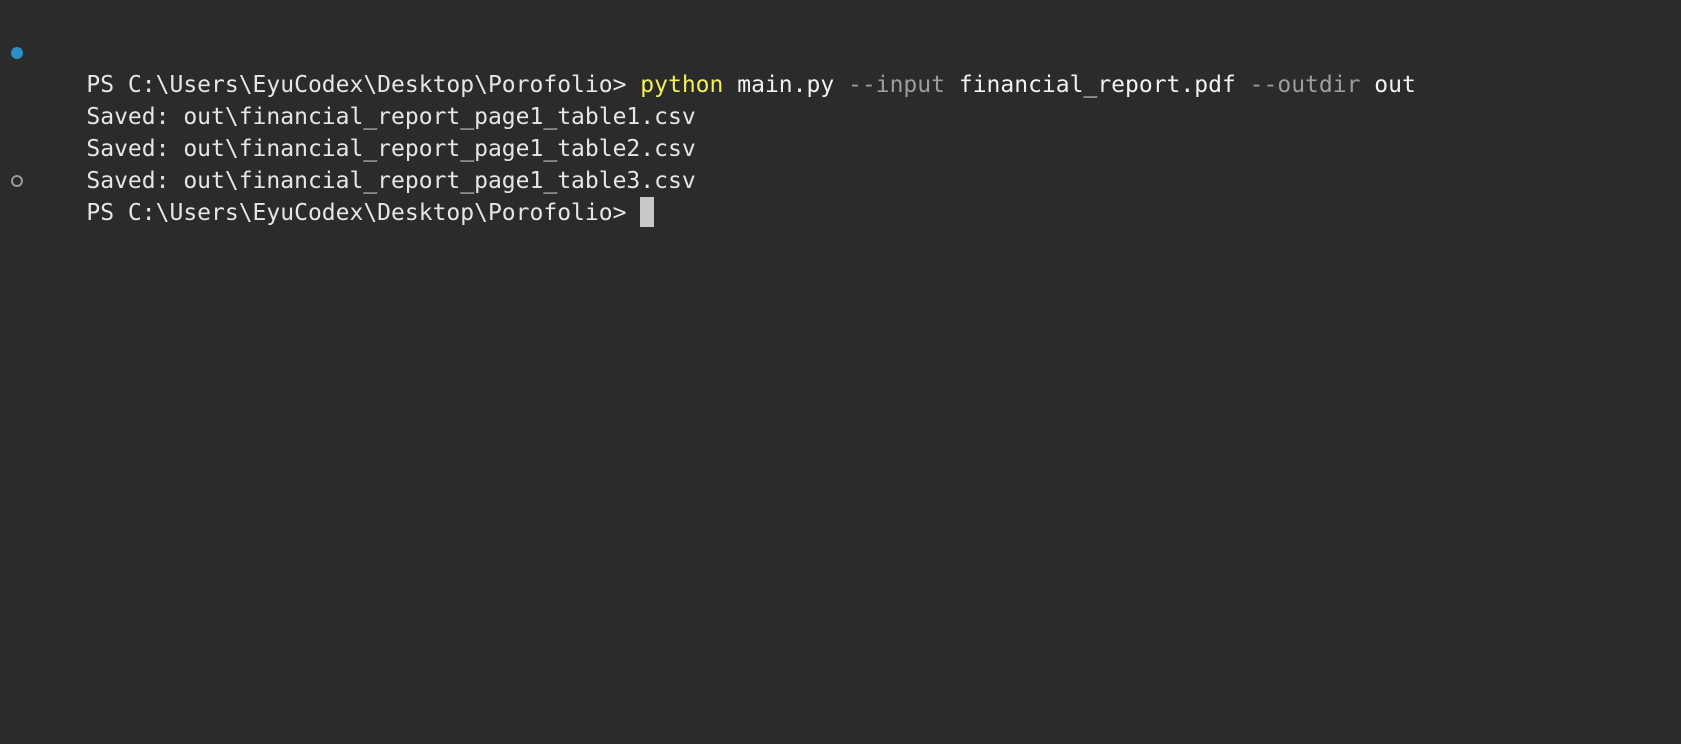 The image size is (1681, 744). What do you see at coordinates (840, 196) in the screenshot?
I see `active-prompt-line: PS C:\Users\EyuCodex\Desktop\Porofolio>` at bounding box center [840, 196].